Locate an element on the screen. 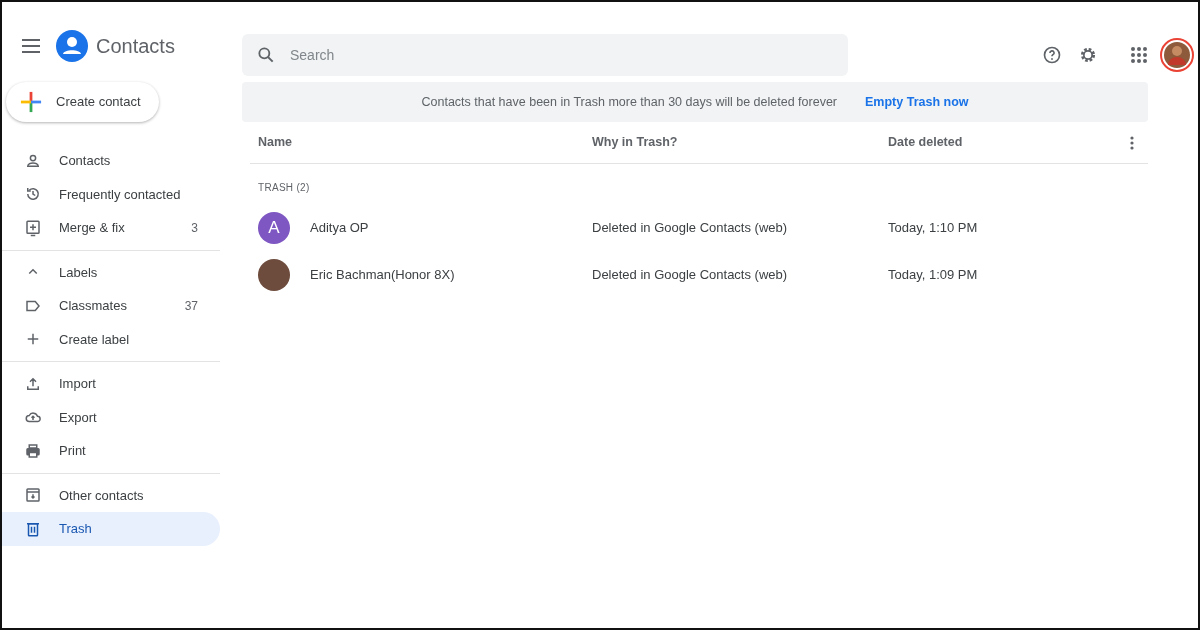 This screenshot has height=630, width=1200. plus-icon is located at coordinates (31, 102).